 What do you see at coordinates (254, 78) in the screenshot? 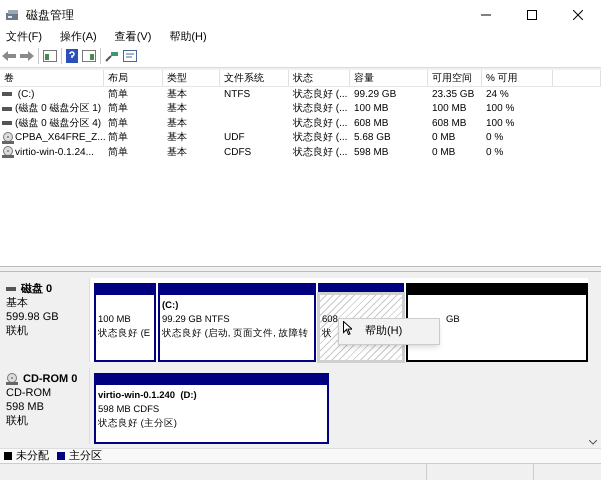
I see `column-header: 文件系统` at bounding box center [254, 78].